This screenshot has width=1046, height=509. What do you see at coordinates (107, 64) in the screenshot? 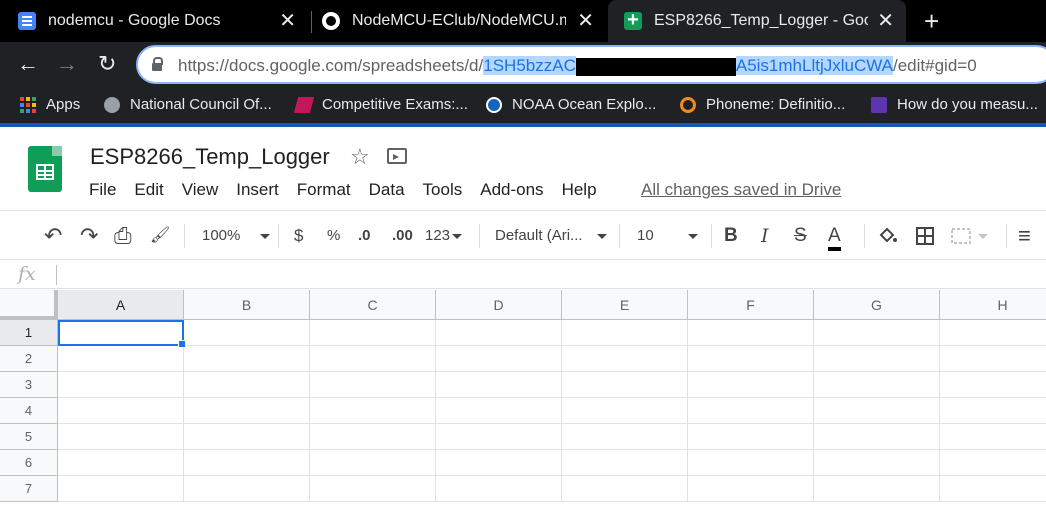
I see `reload-button: ↻` at bounding box center [107, 64].